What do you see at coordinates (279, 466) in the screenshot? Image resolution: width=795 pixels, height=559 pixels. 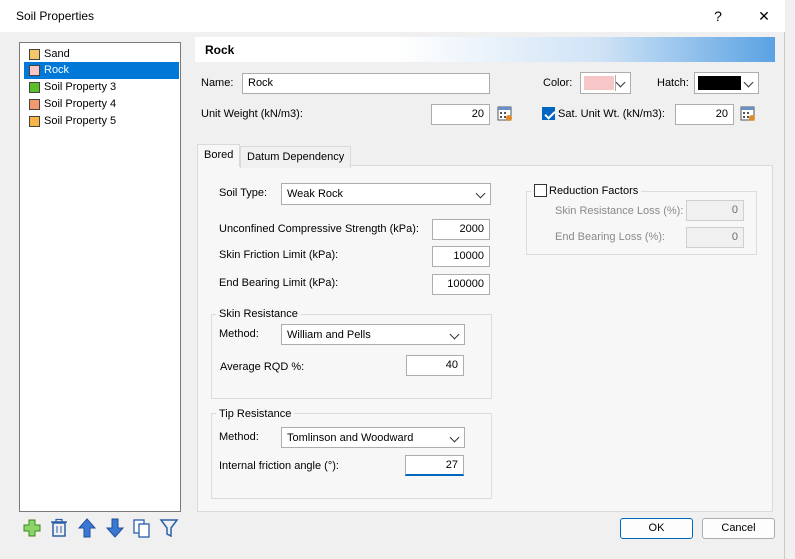 I see `friction-angle-label: Internal friction angle (°):` at bounding box center [279, 466].